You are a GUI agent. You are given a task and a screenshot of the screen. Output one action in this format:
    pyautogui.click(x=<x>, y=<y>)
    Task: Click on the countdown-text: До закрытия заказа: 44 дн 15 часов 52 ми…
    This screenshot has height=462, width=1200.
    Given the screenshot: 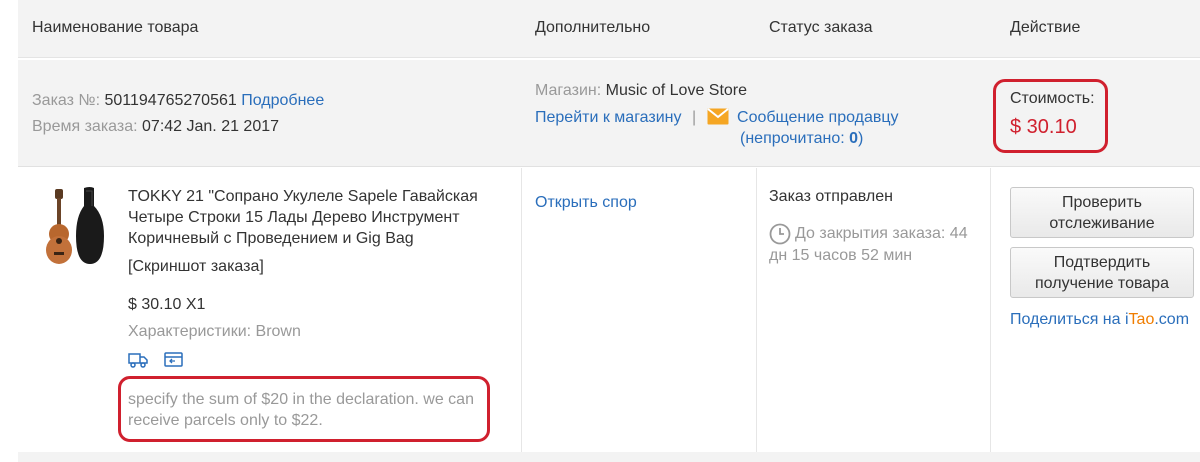 What is the action you would take?
    pyautogui.click(x=868, y=244)
    